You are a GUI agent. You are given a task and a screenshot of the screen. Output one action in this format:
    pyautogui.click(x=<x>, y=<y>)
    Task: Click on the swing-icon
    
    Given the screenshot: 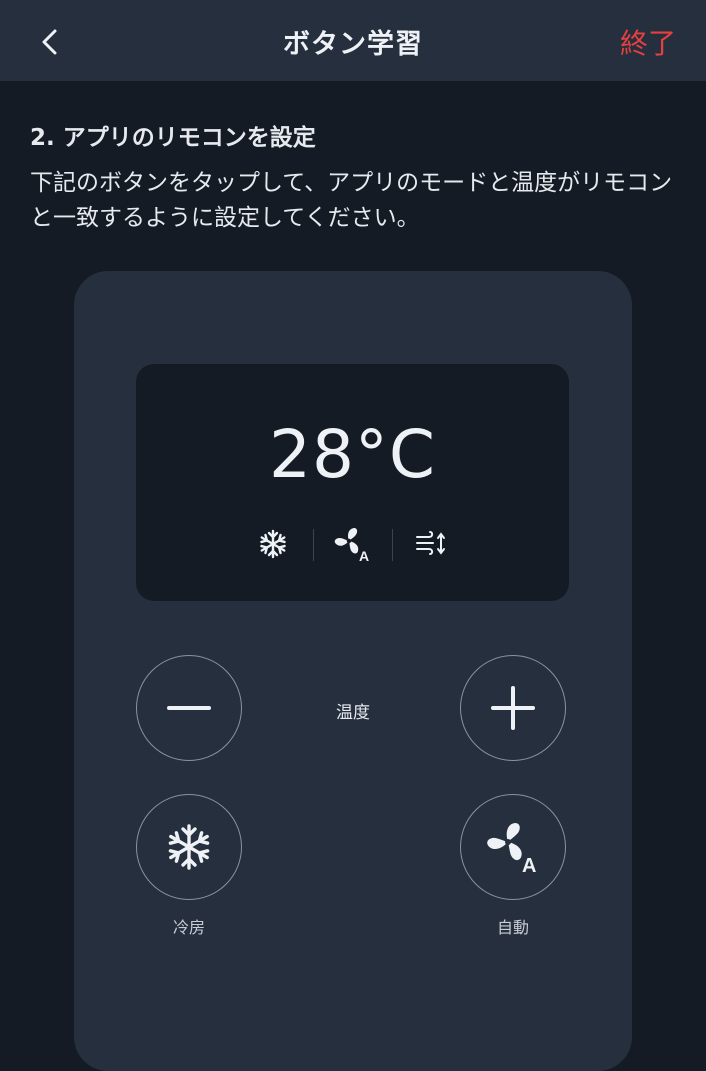 What is the action you would take?
    pyautogui.click(x=431, y=544)
    